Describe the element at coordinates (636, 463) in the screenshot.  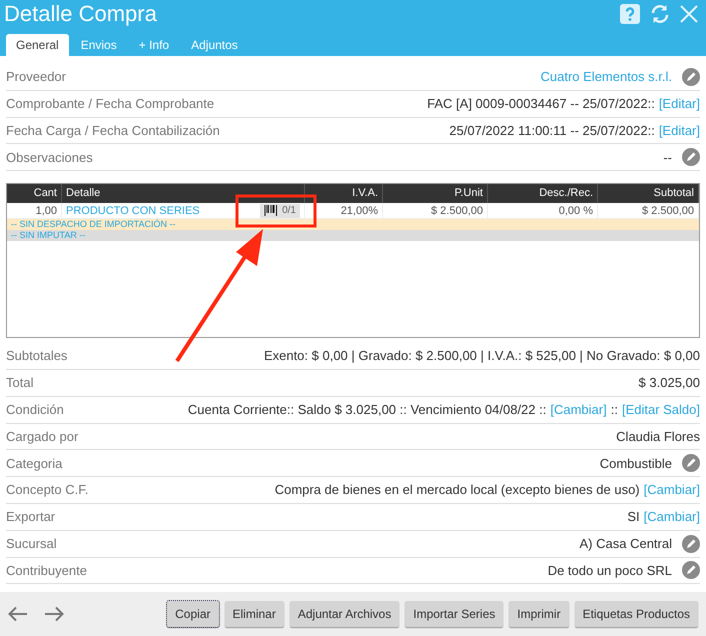
I see `field-value: Combustible` at that location.